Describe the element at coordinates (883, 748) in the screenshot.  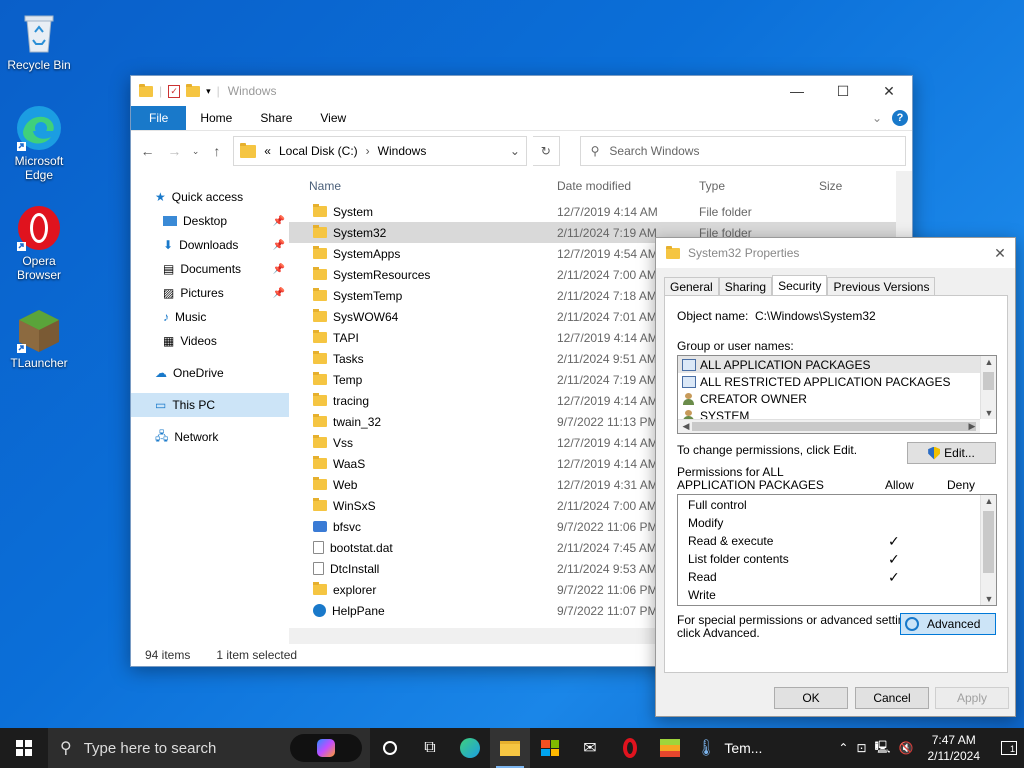
I see `network-icon: 🖳` at that location.